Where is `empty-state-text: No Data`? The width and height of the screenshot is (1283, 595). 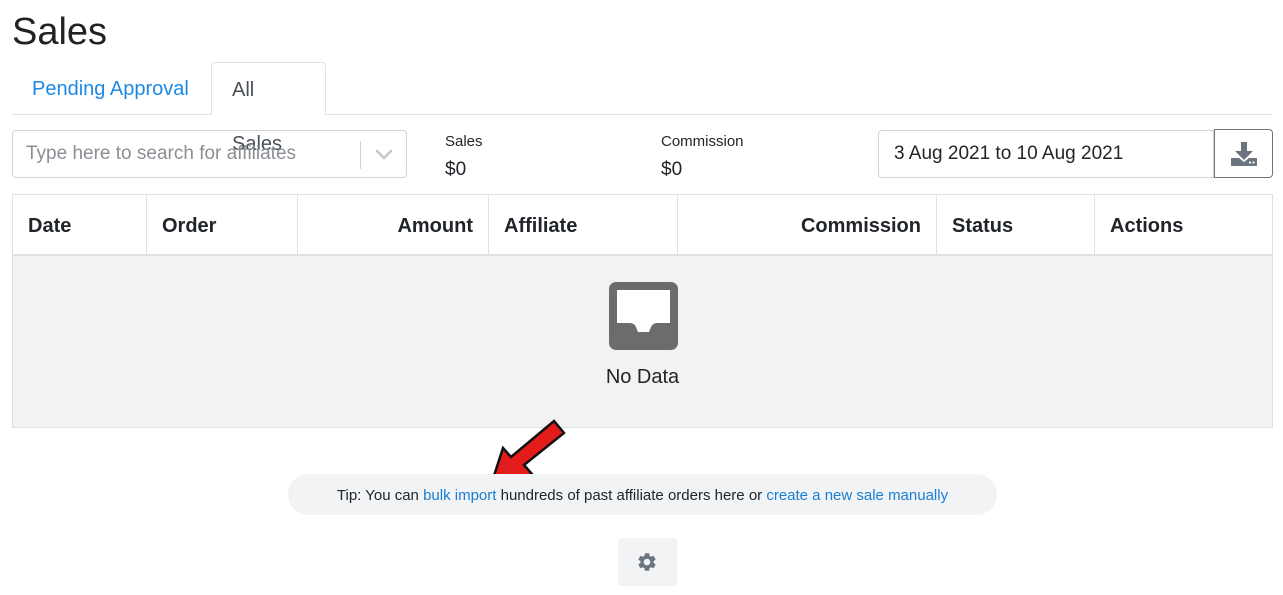 empty-state-text: No Data is located at coordinates (642, 377).